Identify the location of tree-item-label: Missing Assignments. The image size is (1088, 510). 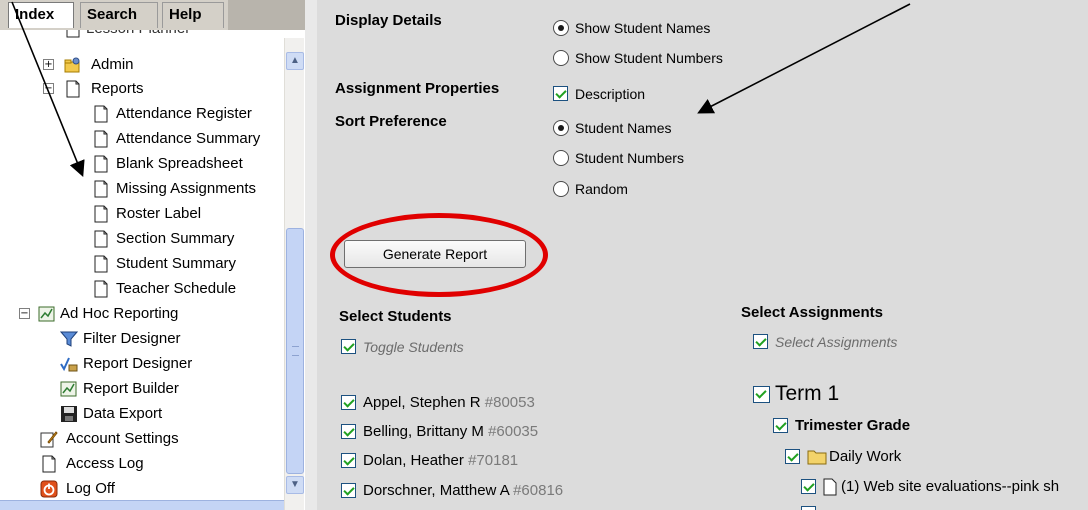
(186, 188).